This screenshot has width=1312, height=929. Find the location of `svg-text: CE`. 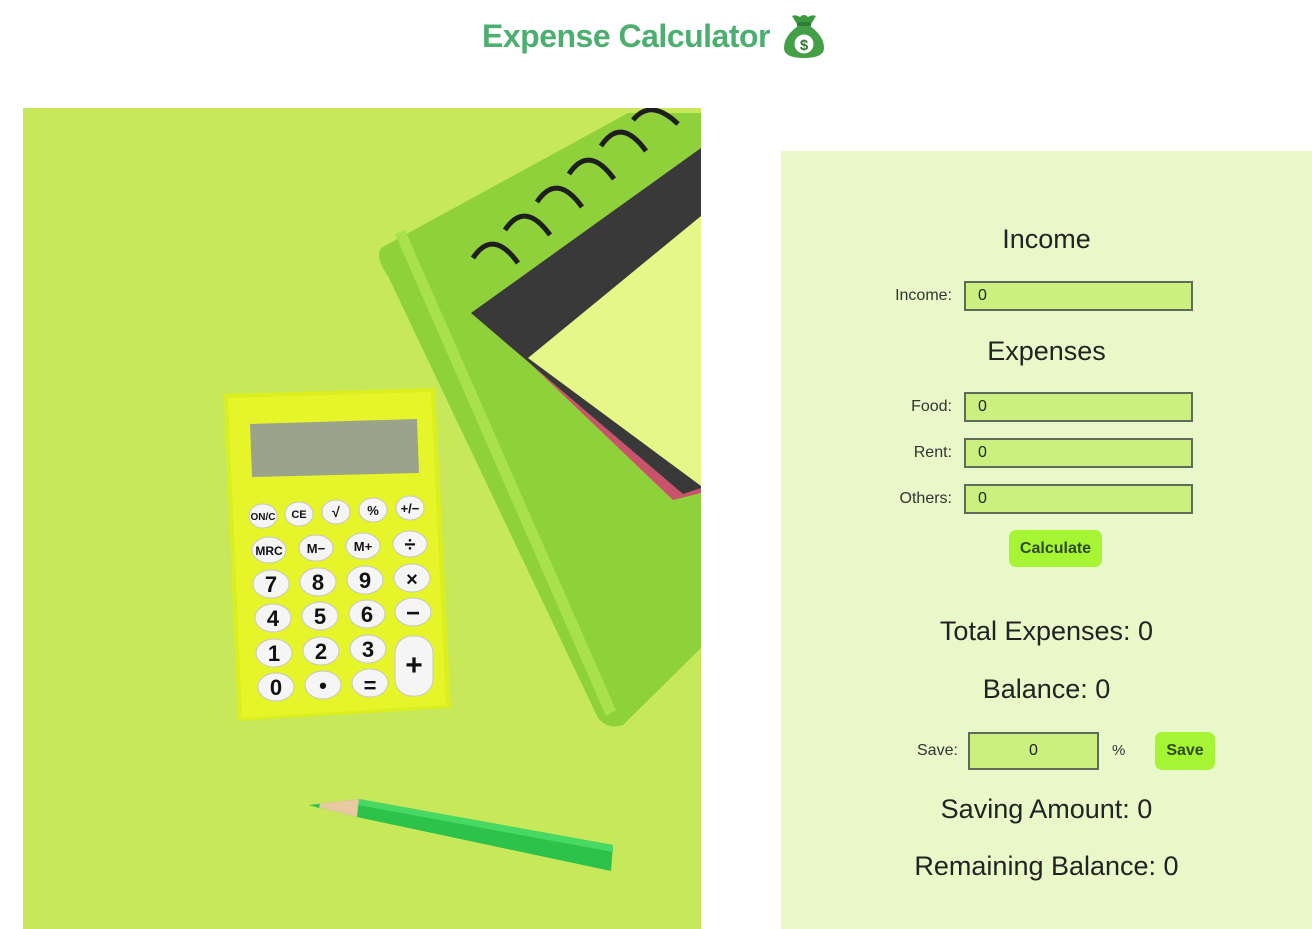

svg-text: CE is located at coordinates (298, 515).